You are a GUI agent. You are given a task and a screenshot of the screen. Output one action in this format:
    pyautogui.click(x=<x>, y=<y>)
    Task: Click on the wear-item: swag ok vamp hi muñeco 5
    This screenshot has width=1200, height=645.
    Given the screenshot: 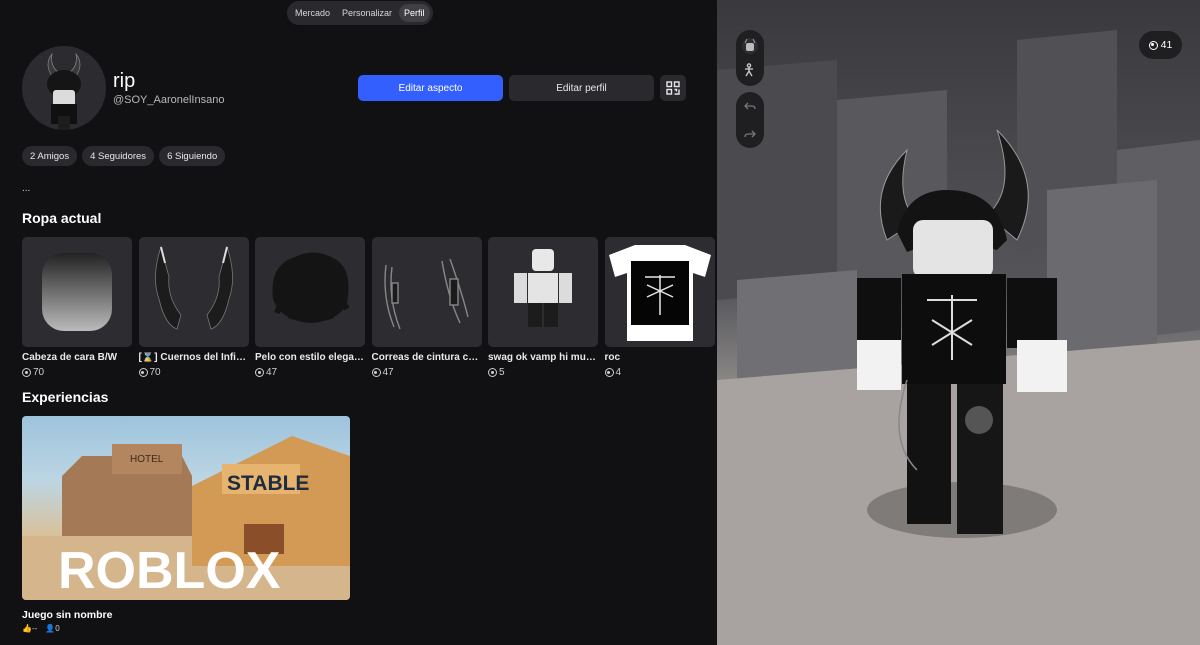 What is the action you would take?
    pyautogui.click(x=543, y=307)
    